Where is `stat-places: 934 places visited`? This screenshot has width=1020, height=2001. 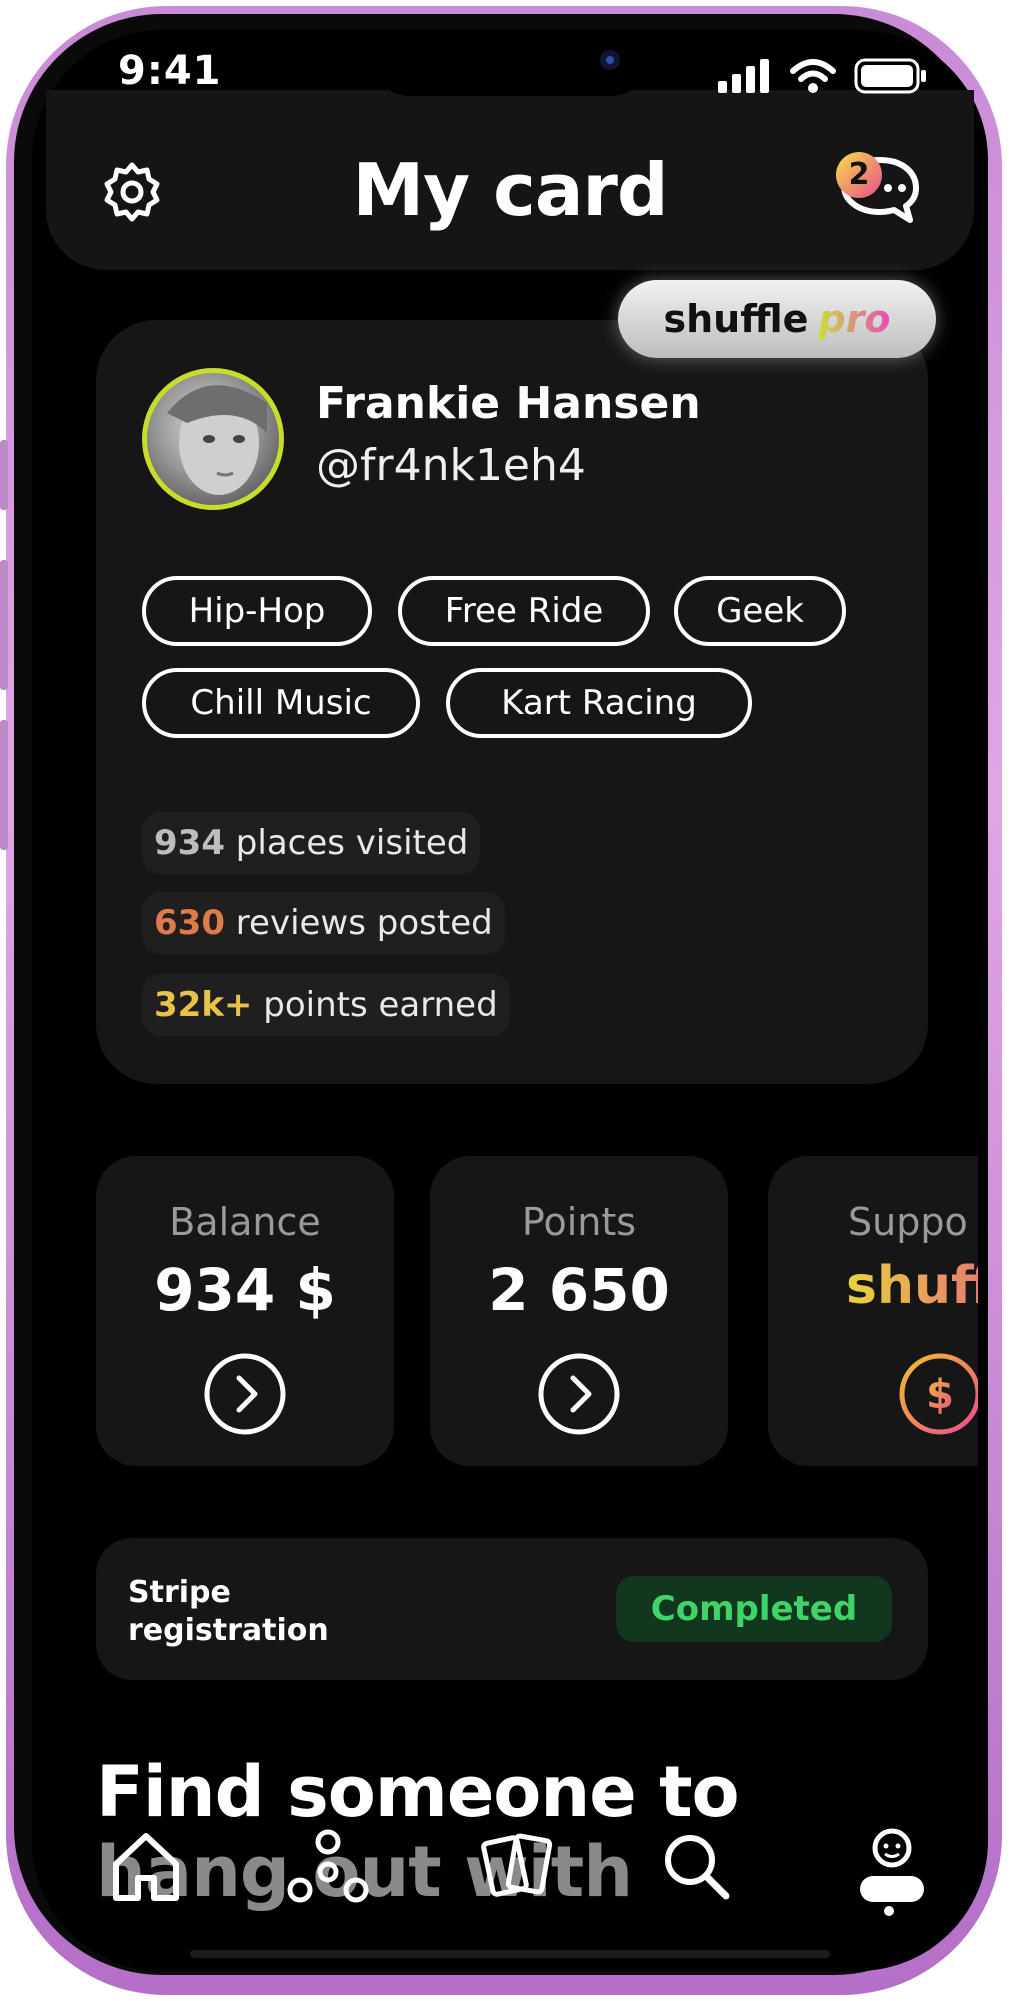 stat-places: 934 places visited is located at coordinates (311, 843).